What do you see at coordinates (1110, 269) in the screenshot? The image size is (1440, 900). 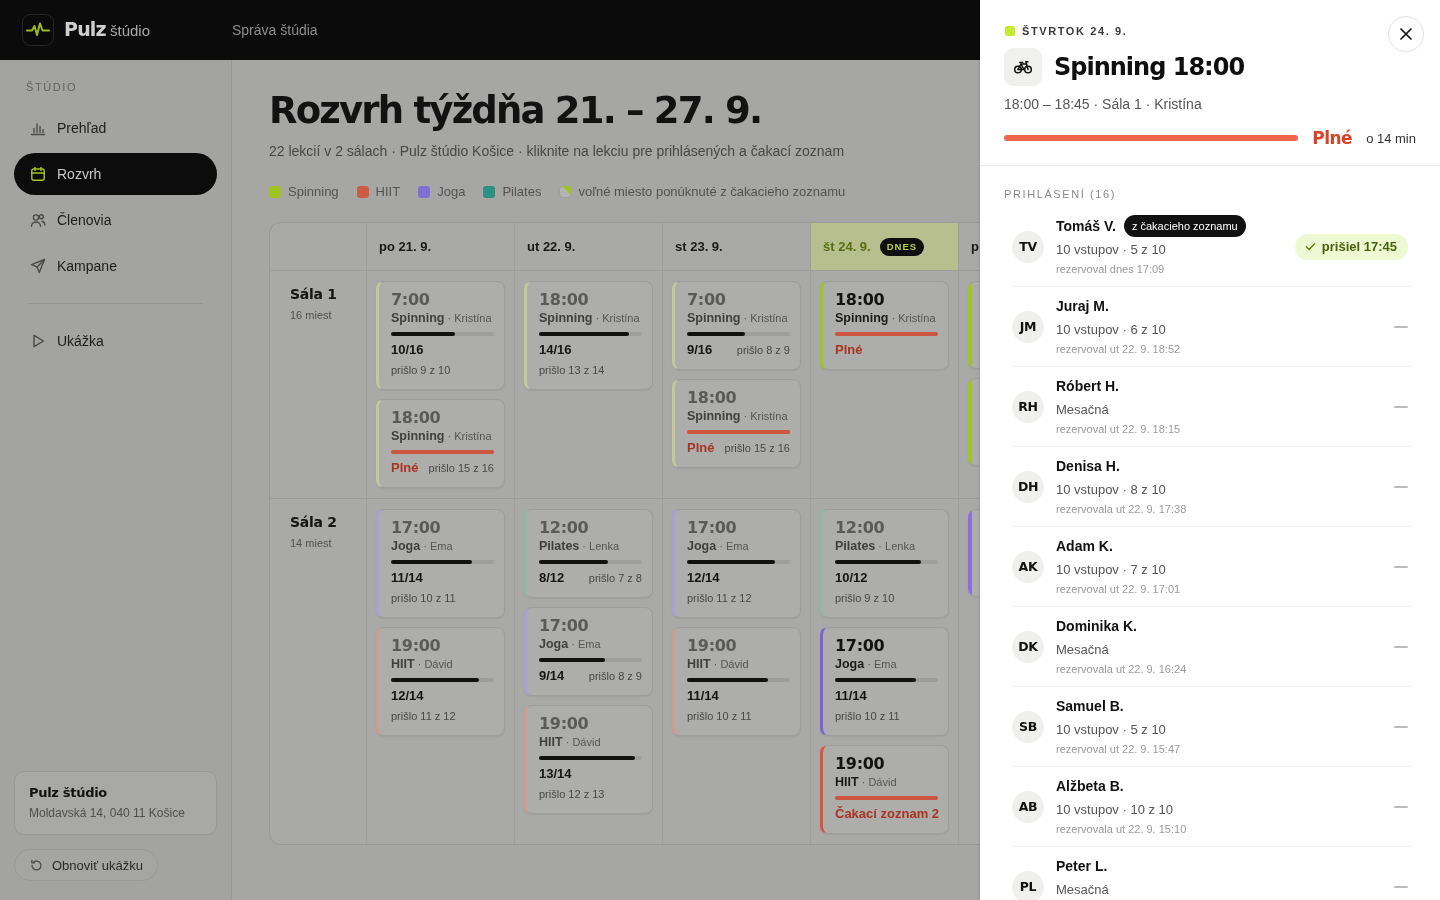 I see `booking-time: rezervoval dnes 17:09` at bounding box center [1110, 269].